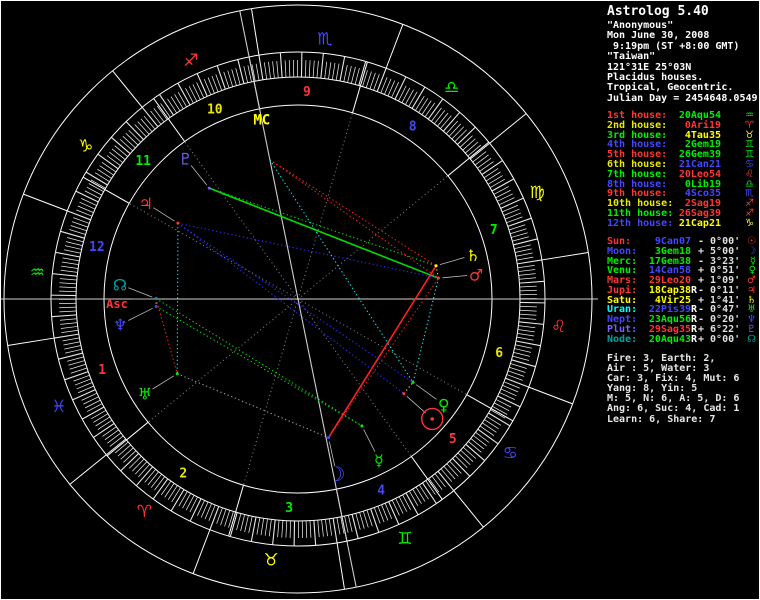  I want to click on house-number-6: 6, so click(499, 353).